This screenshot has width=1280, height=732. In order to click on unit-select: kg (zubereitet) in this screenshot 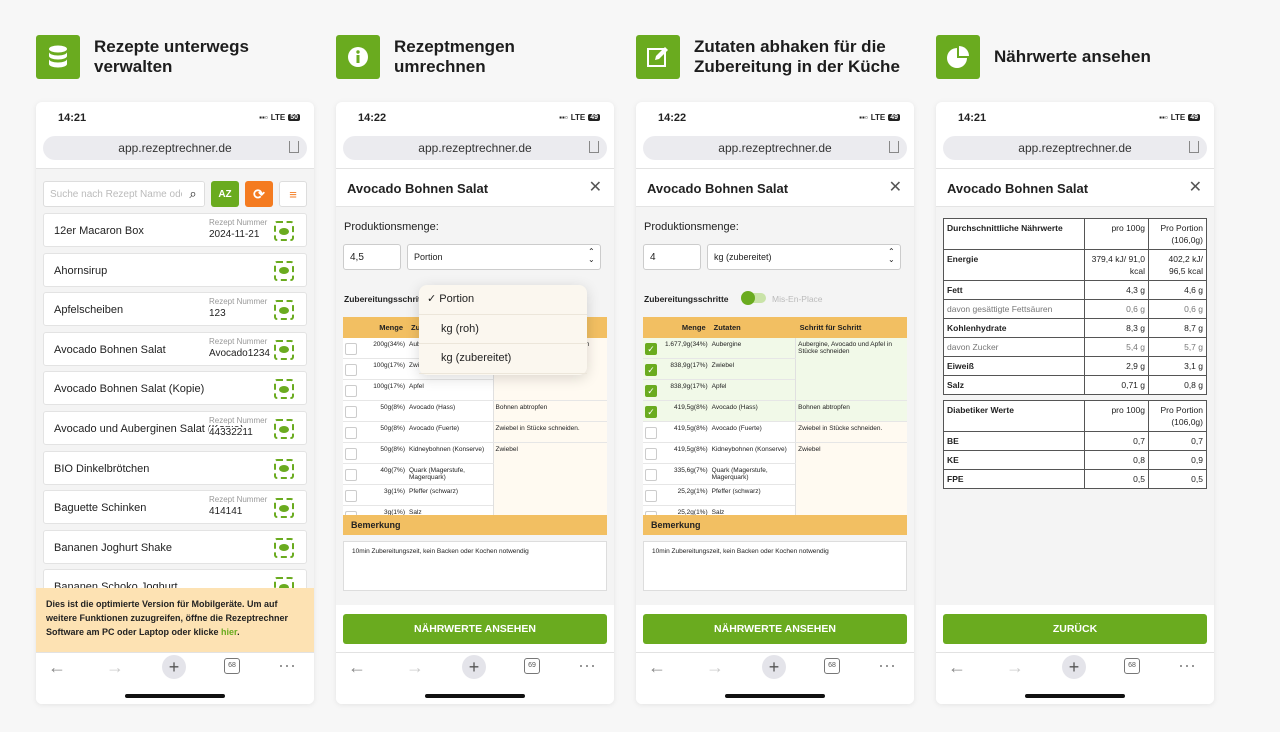, I will do `click(804, 257)`.